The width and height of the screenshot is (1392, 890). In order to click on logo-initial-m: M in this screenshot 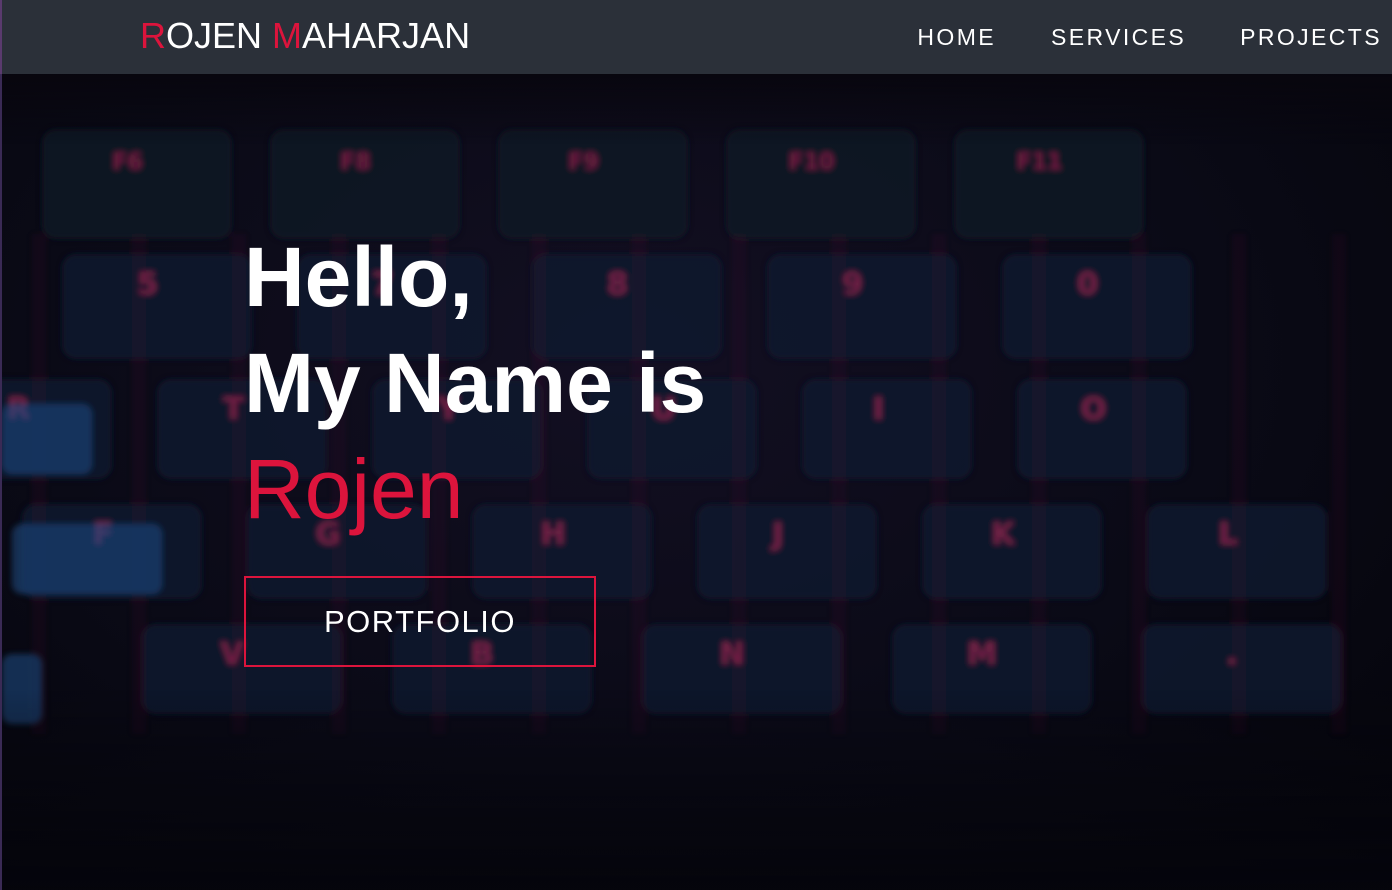, I will do `click(287, 35)`.